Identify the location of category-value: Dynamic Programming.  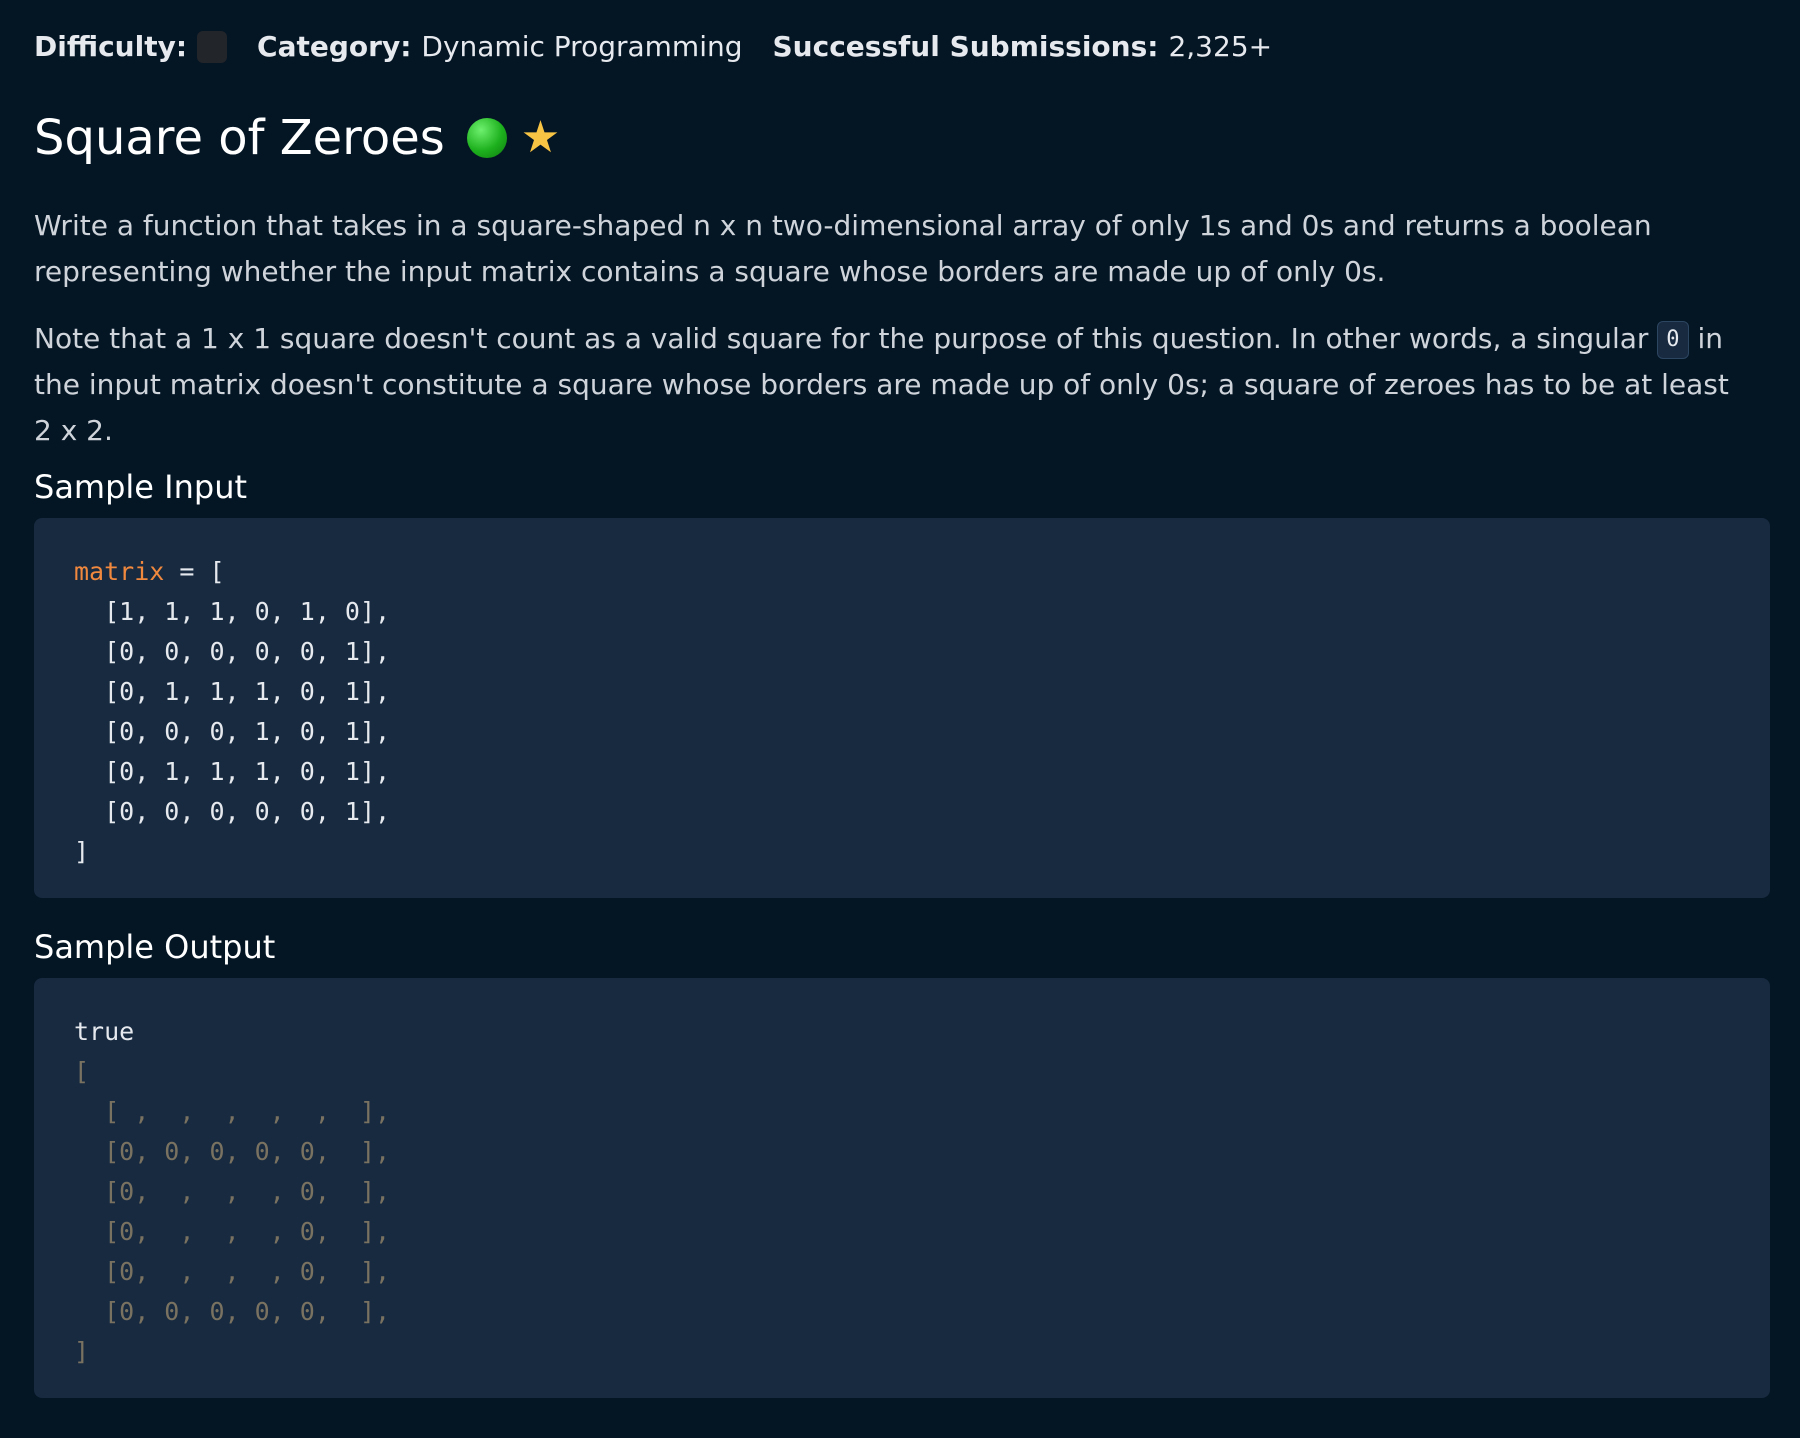
(582, 46).